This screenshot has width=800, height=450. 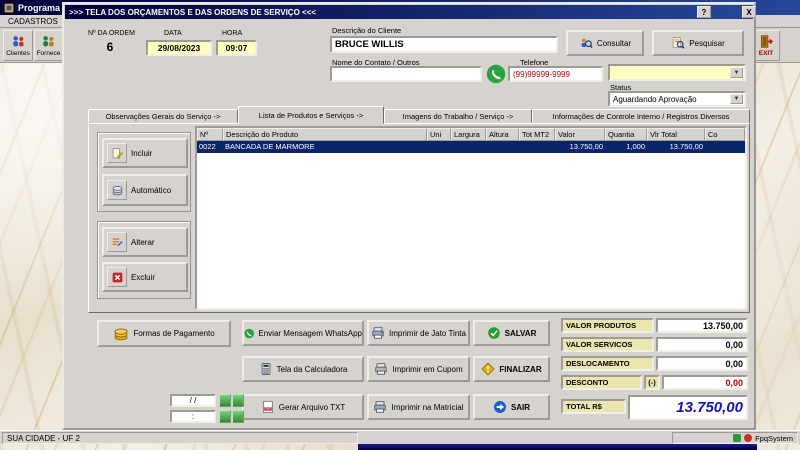 What do you see at coordinates (705, 382) in the screenshot?
I see `desconto-value: 0,00` at bounding box center [705, 382].